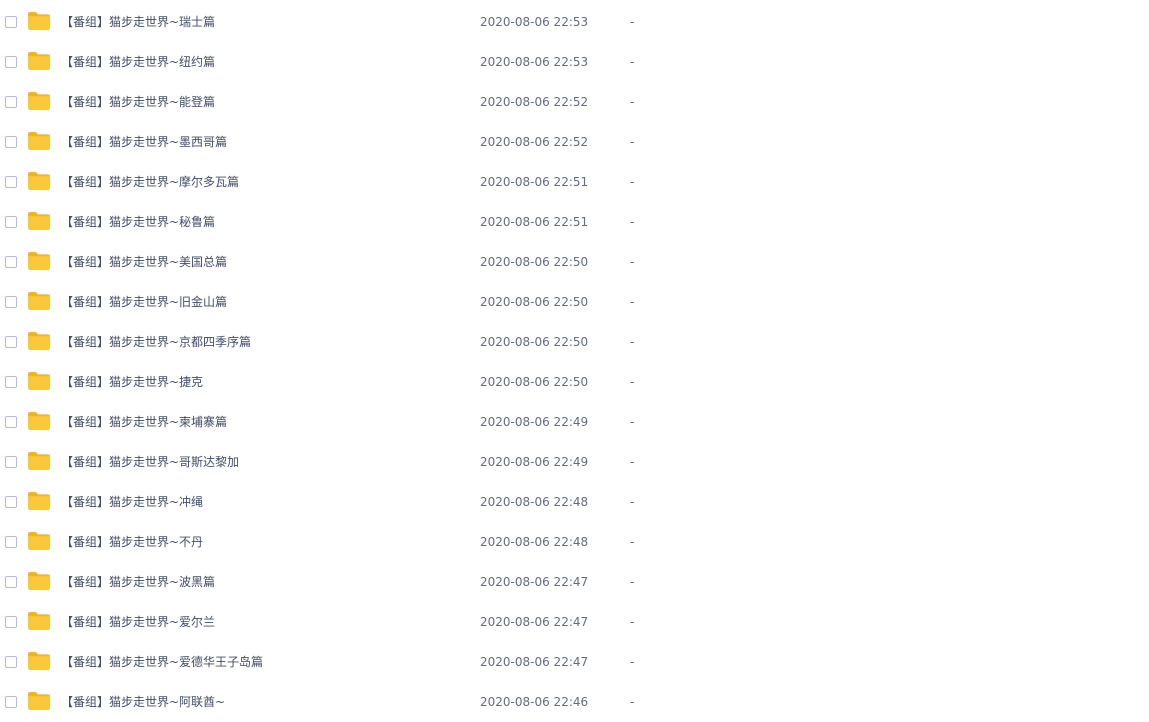  I want to click on file-row: 【番组】猫步走世界~秘鲁篇 2020-08-06 22:51 -, so click(574, 222).